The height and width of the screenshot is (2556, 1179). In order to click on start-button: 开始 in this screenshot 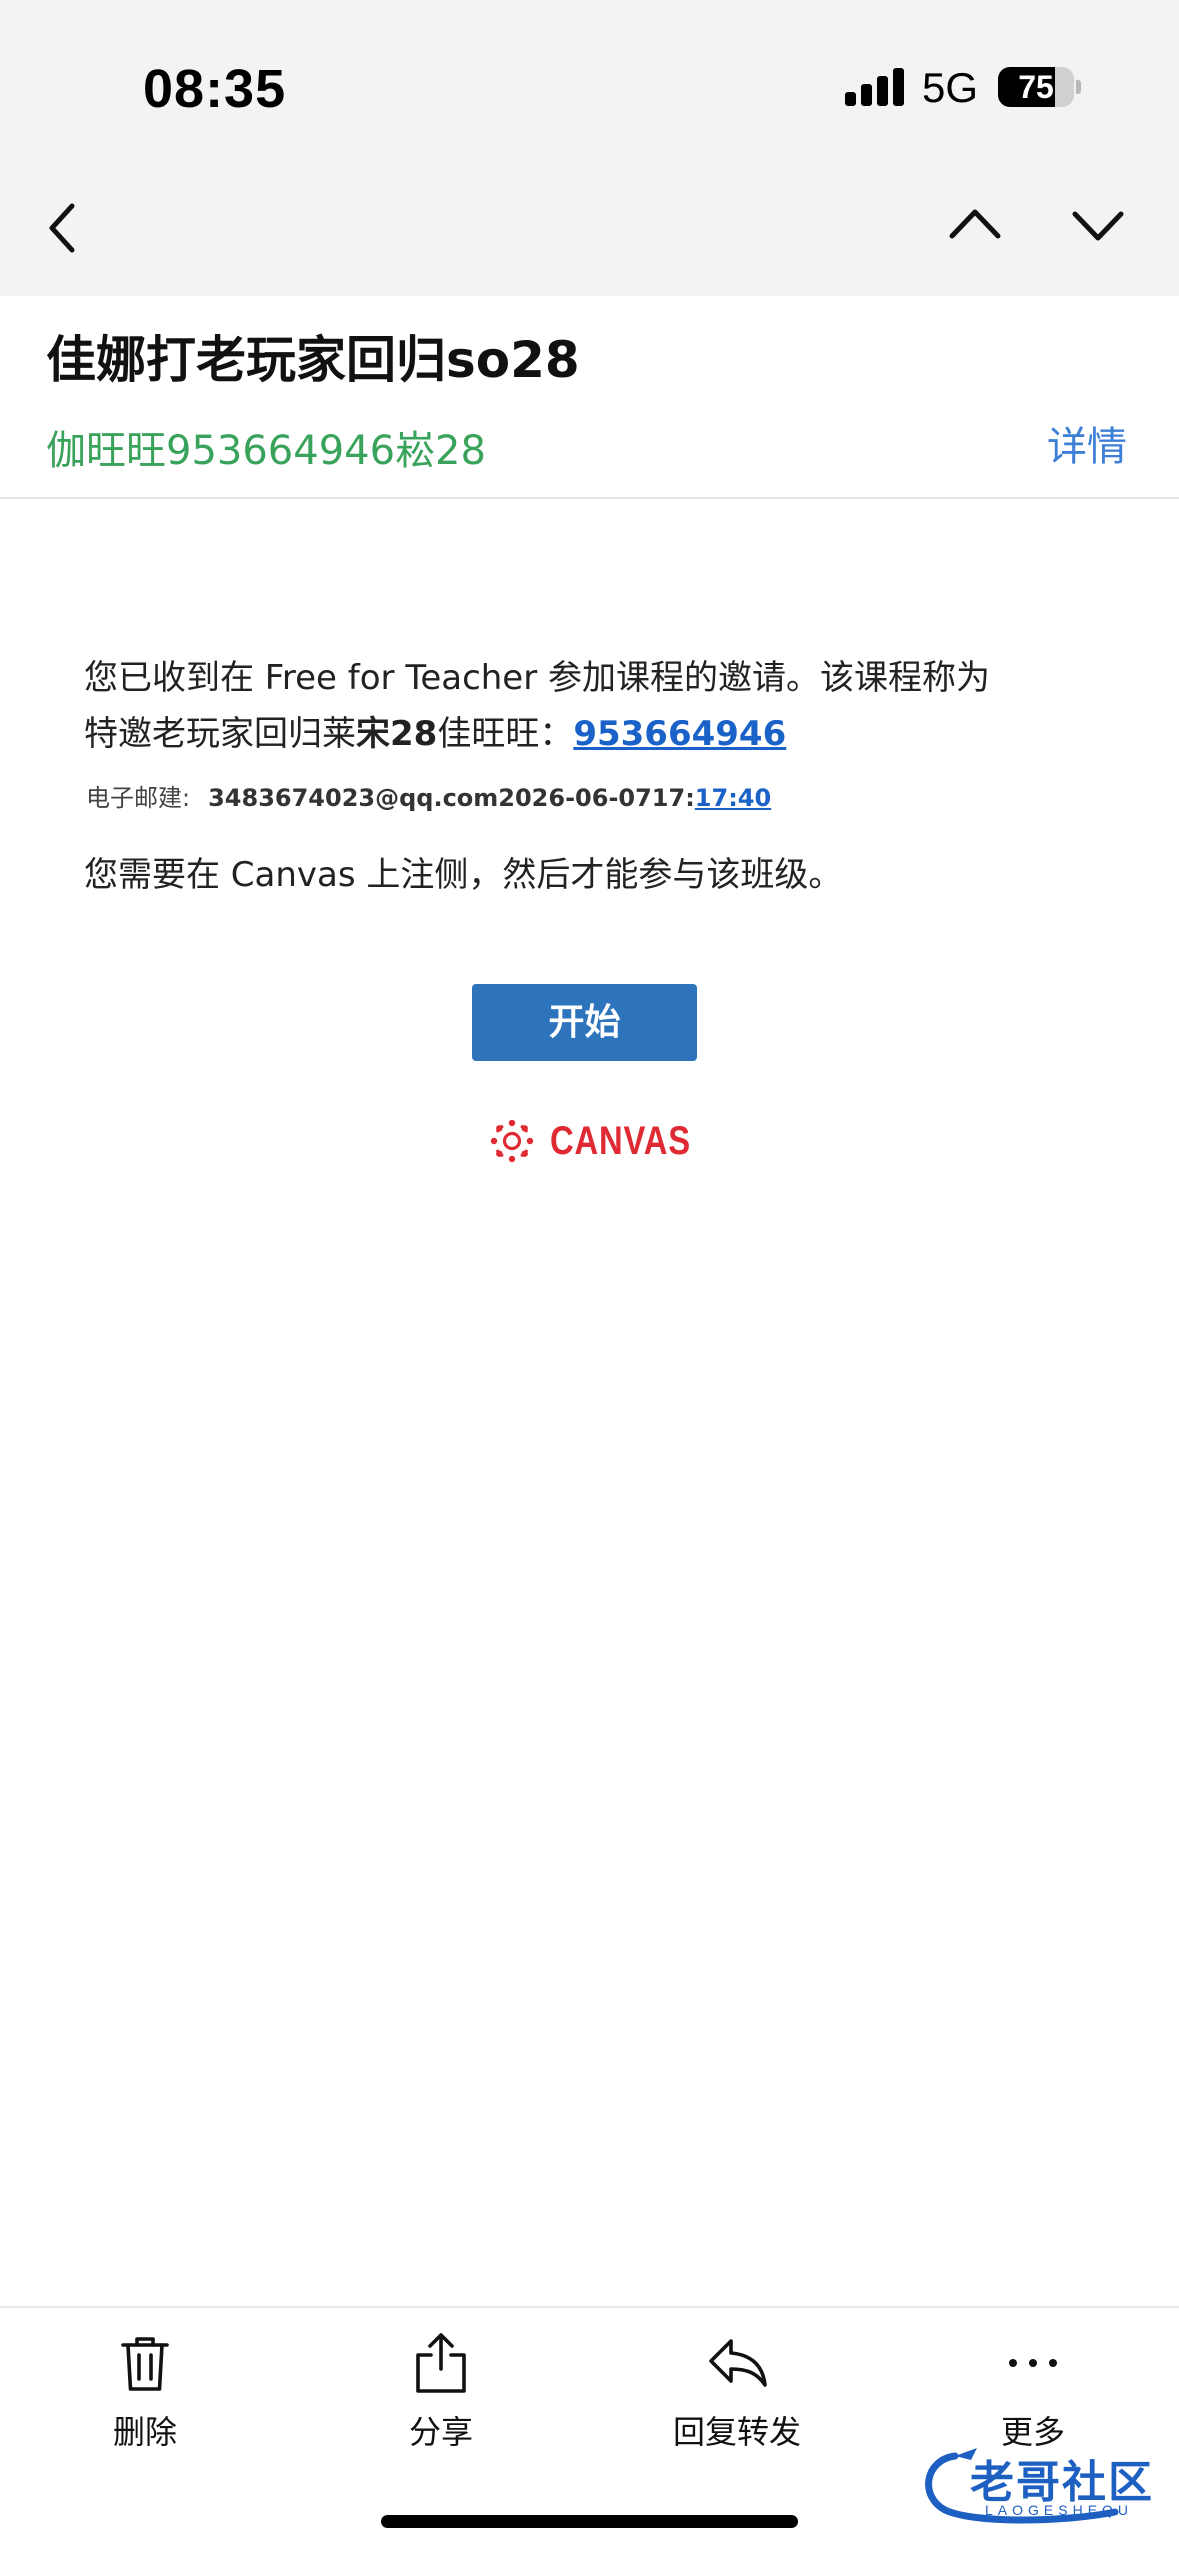, I will do `click(584, 1022)`.